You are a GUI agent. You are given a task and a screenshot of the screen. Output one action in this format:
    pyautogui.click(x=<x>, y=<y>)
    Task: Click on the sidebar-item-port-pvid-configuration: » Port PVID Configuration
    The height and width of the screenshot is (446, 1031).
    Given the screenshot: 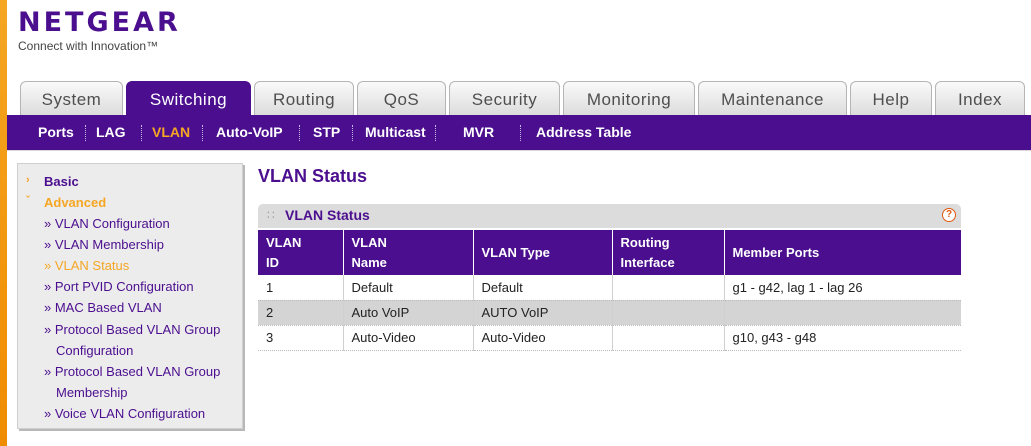 What is the action you would take?
    pyautogui.click(x=119, y=286)
    